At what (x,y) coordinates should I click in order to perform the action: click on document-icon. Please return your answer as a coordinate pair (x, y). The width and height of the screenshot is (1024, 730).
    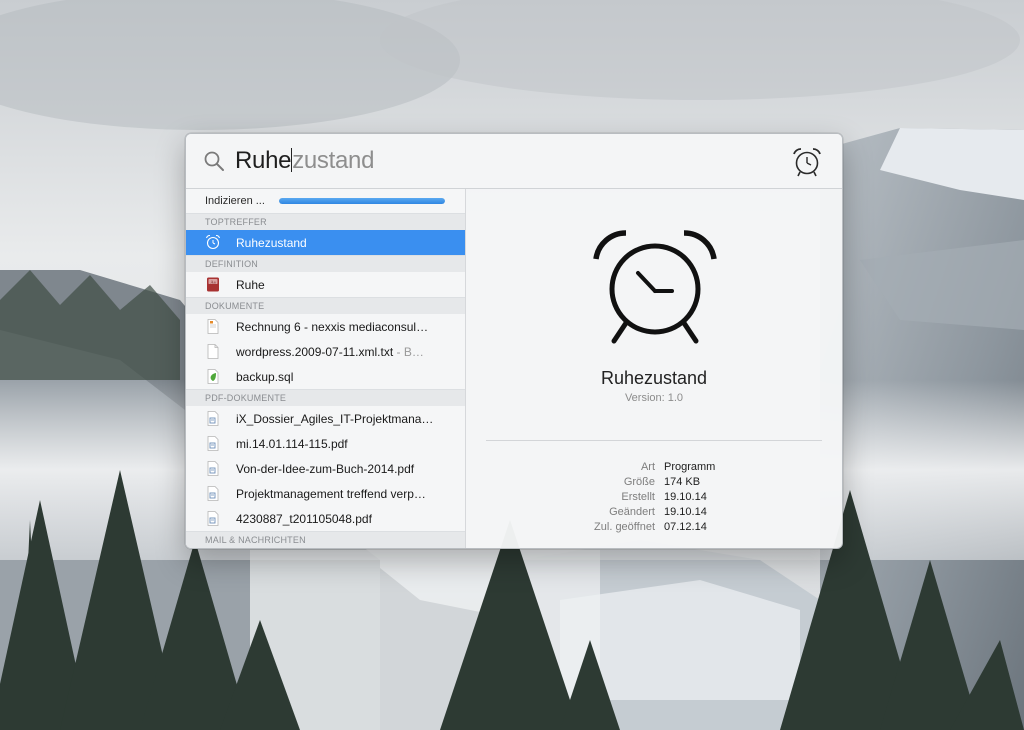
    Looking at the image, I should click on (213, 326).